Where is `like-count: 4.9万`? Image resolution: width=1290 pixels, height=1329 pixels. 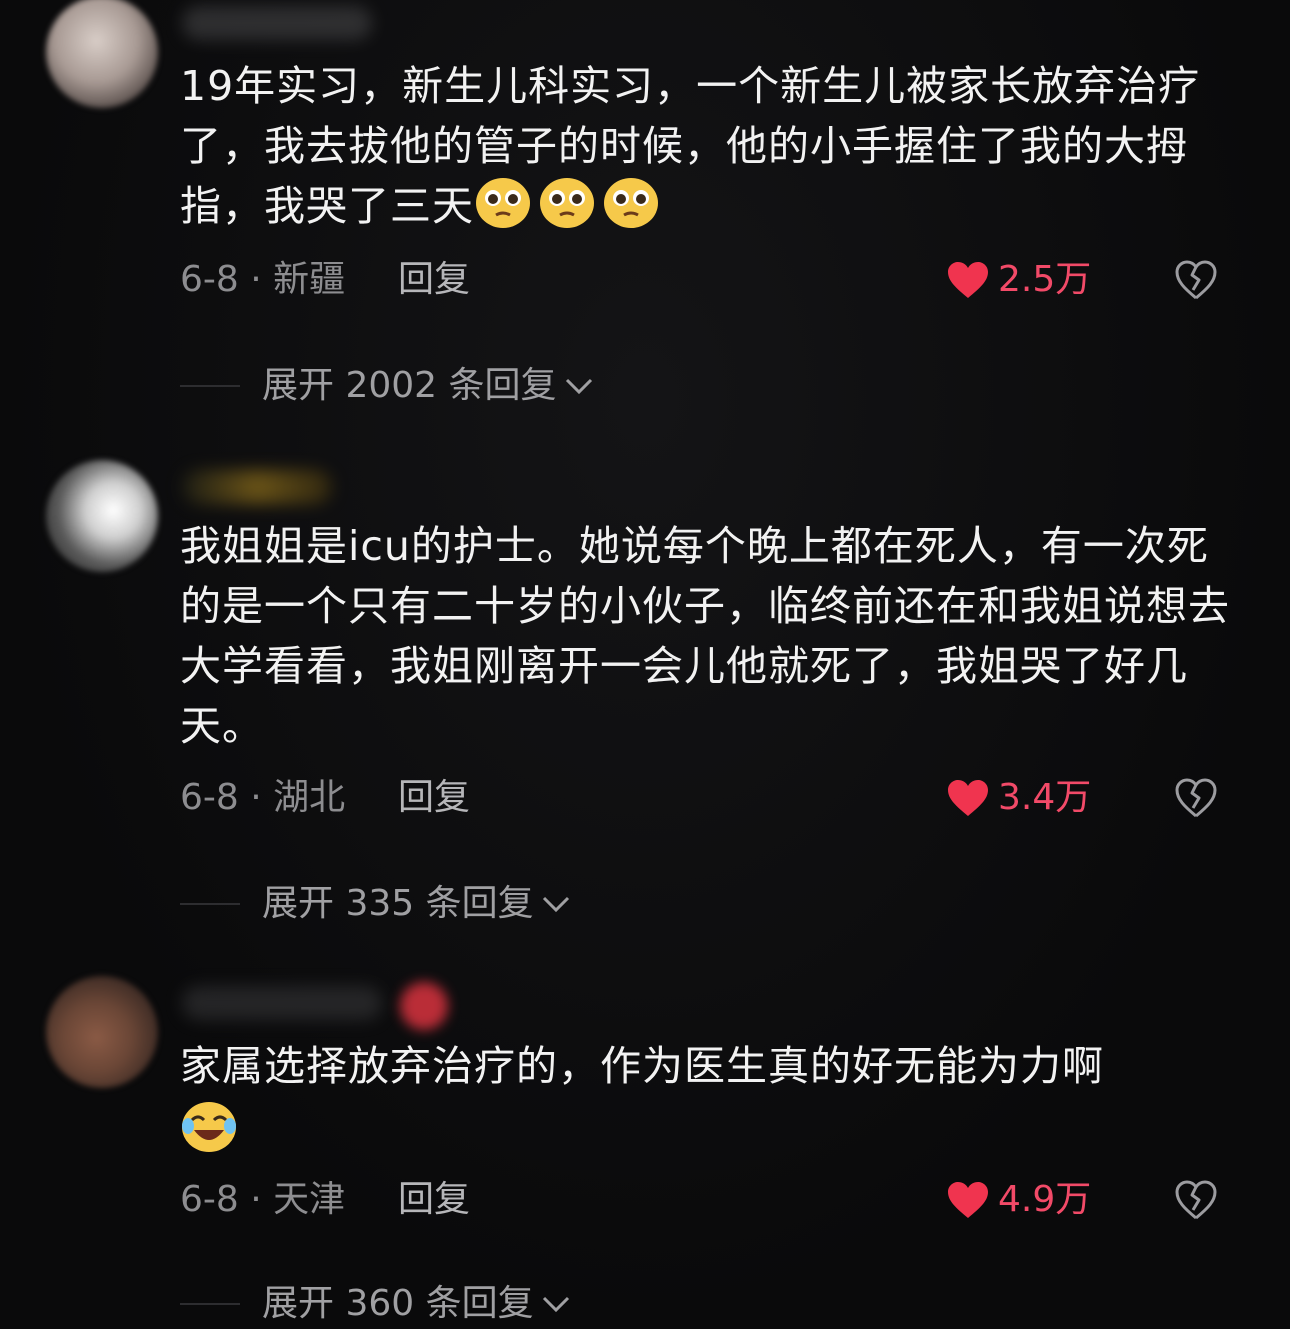
like-count: 4.9万 is located at coordinates (1045, 1199).